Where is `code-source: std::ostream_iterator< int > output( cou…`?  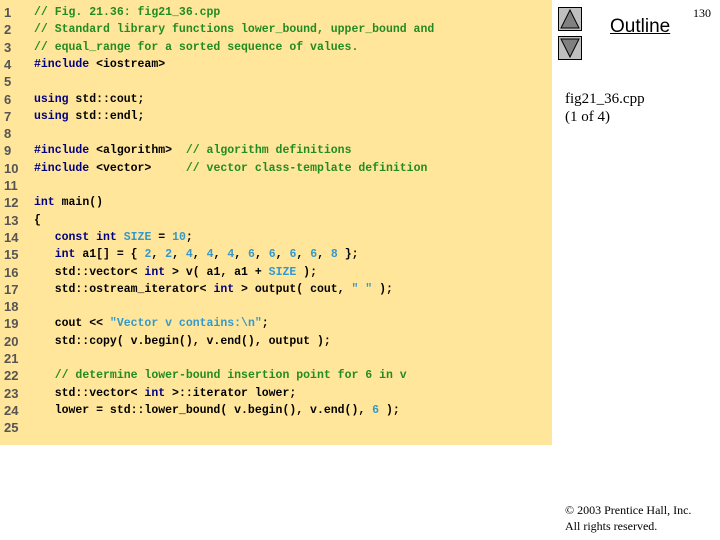
code-source: std::ostream_iterator< int > output( cou… is located at coordinates (213, 289).